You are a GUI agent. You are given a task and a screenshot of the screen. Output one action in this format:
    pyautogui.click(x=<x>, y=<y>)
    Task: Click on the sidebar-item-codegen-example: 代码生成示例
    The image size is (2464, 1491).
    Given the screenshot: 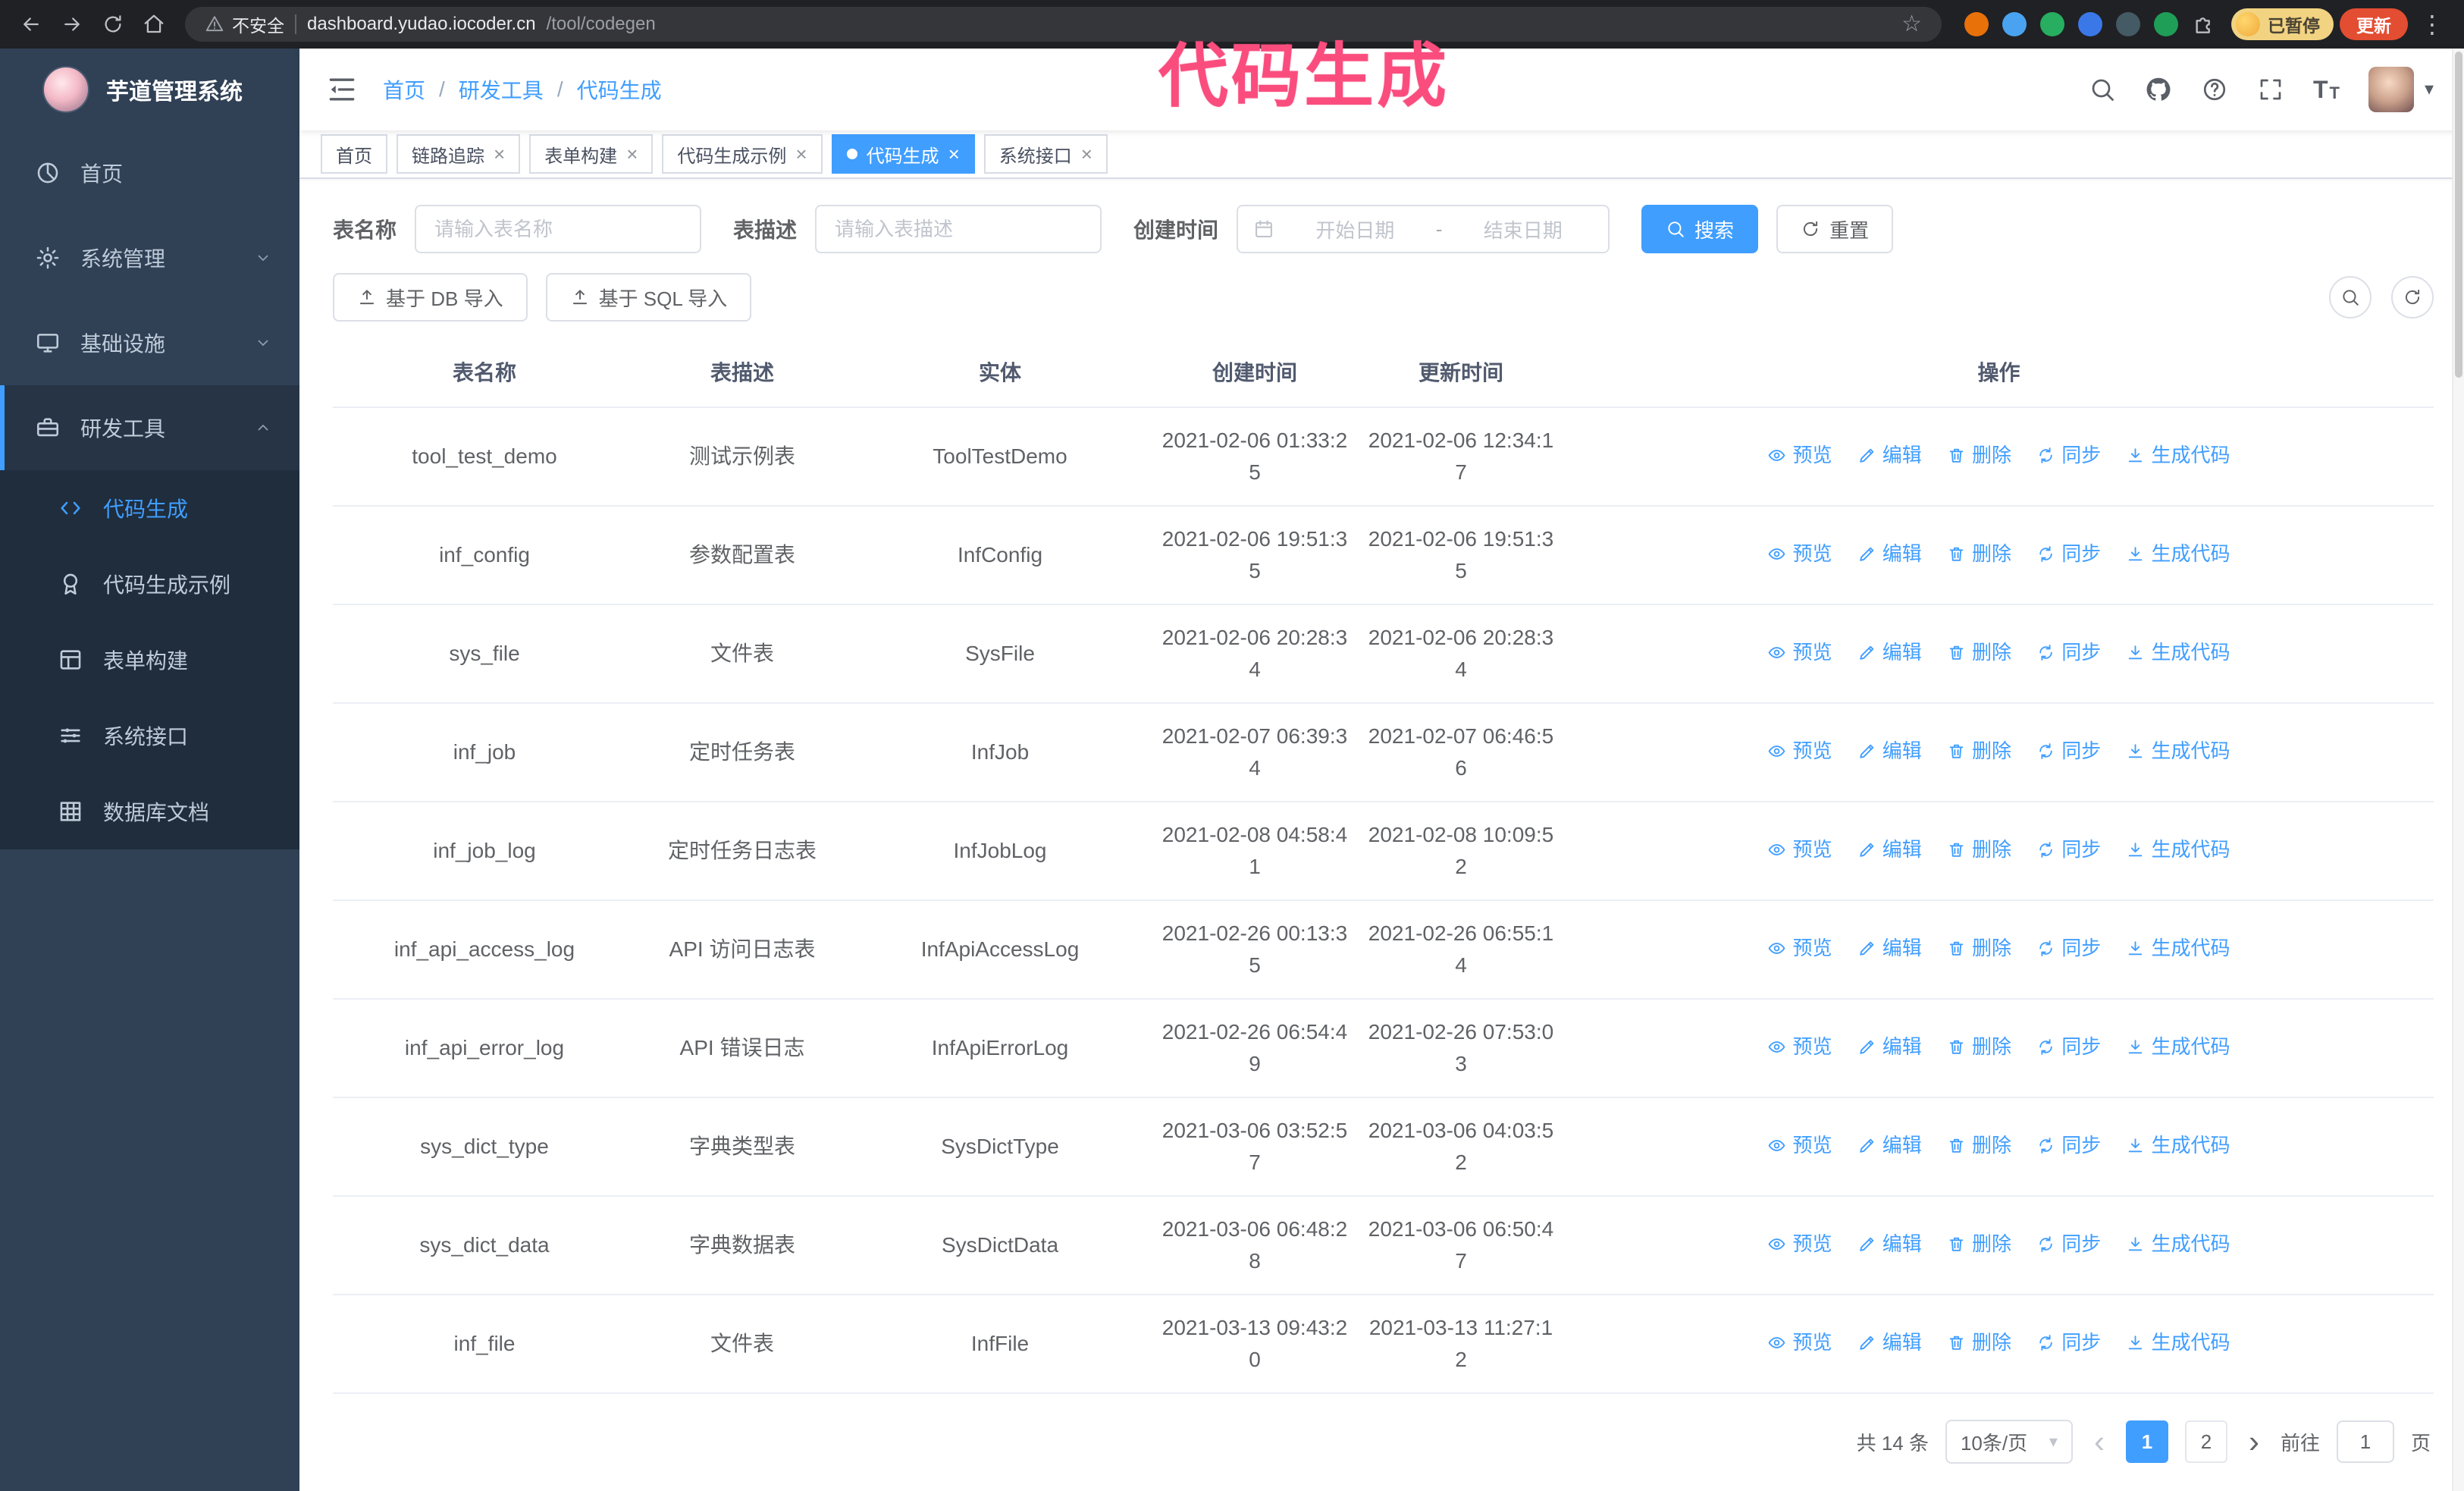 What is the action you would take?
    pyautogui.click(x=150, y=584)
    